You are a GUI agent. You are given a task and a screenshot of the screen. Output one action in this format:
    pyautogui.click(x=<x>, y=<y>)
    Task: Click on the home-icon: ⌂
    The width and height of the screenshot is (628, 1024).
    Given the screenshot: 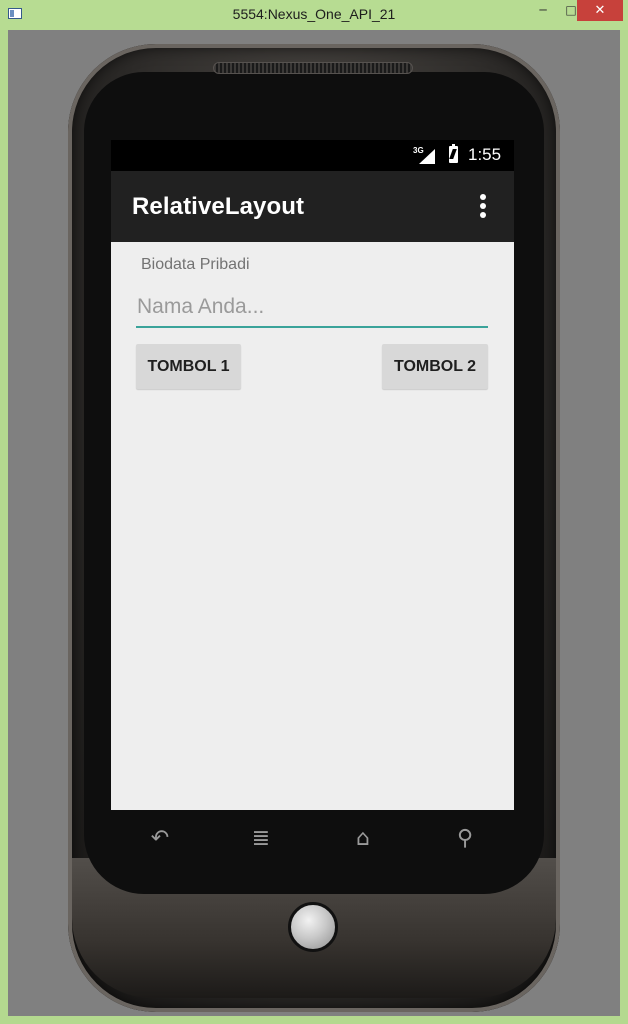 What is the action you would take?
    pyautogui.click(x=363, y=838)
    